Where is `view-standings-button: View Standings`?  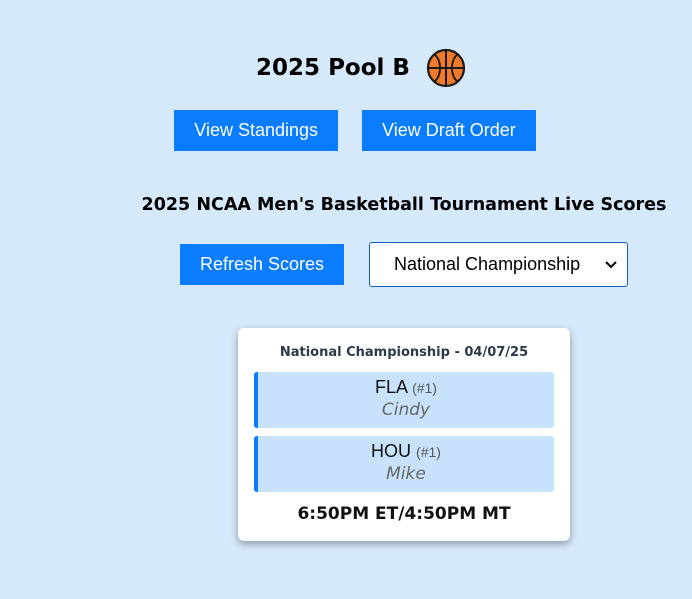 view-standings-button: View Standings is located at coordinates (256, 130).